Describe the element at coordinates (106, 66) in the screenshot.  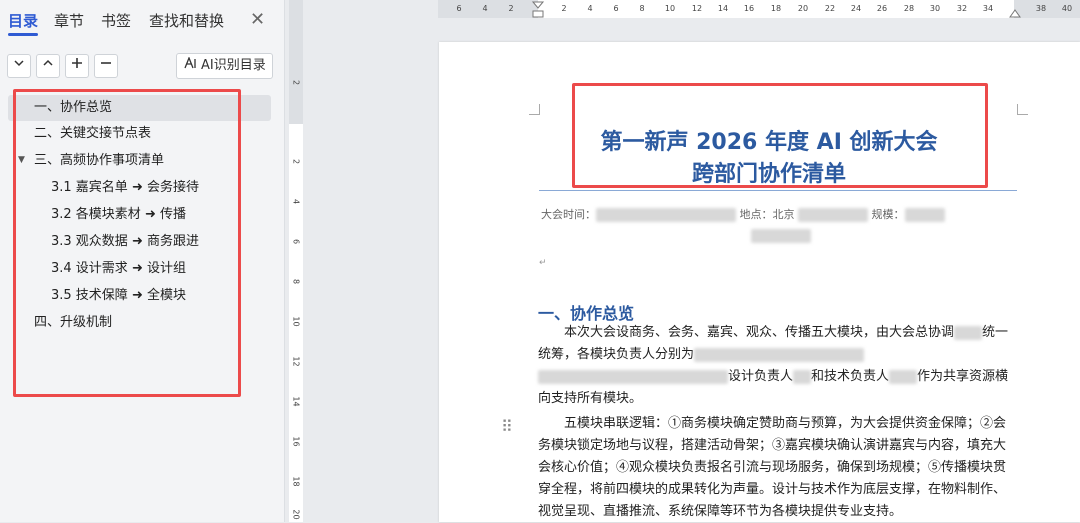
I see `minus-icon` at that location.